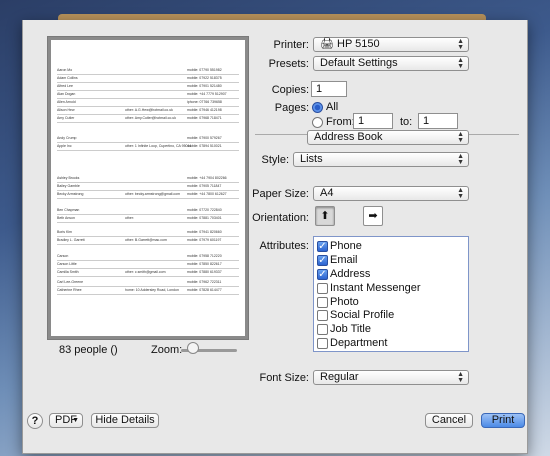  I want to click on contact-phone: mobile: 07850 822617, so click(204, 264).